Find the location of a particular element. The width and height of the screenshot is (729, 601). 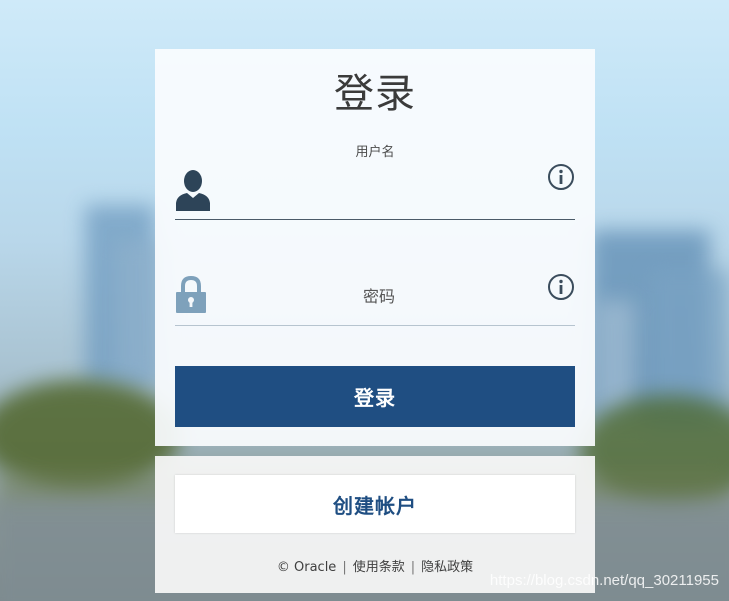

privacy-link: 隐私政策 is located at coordinates (447, 567).